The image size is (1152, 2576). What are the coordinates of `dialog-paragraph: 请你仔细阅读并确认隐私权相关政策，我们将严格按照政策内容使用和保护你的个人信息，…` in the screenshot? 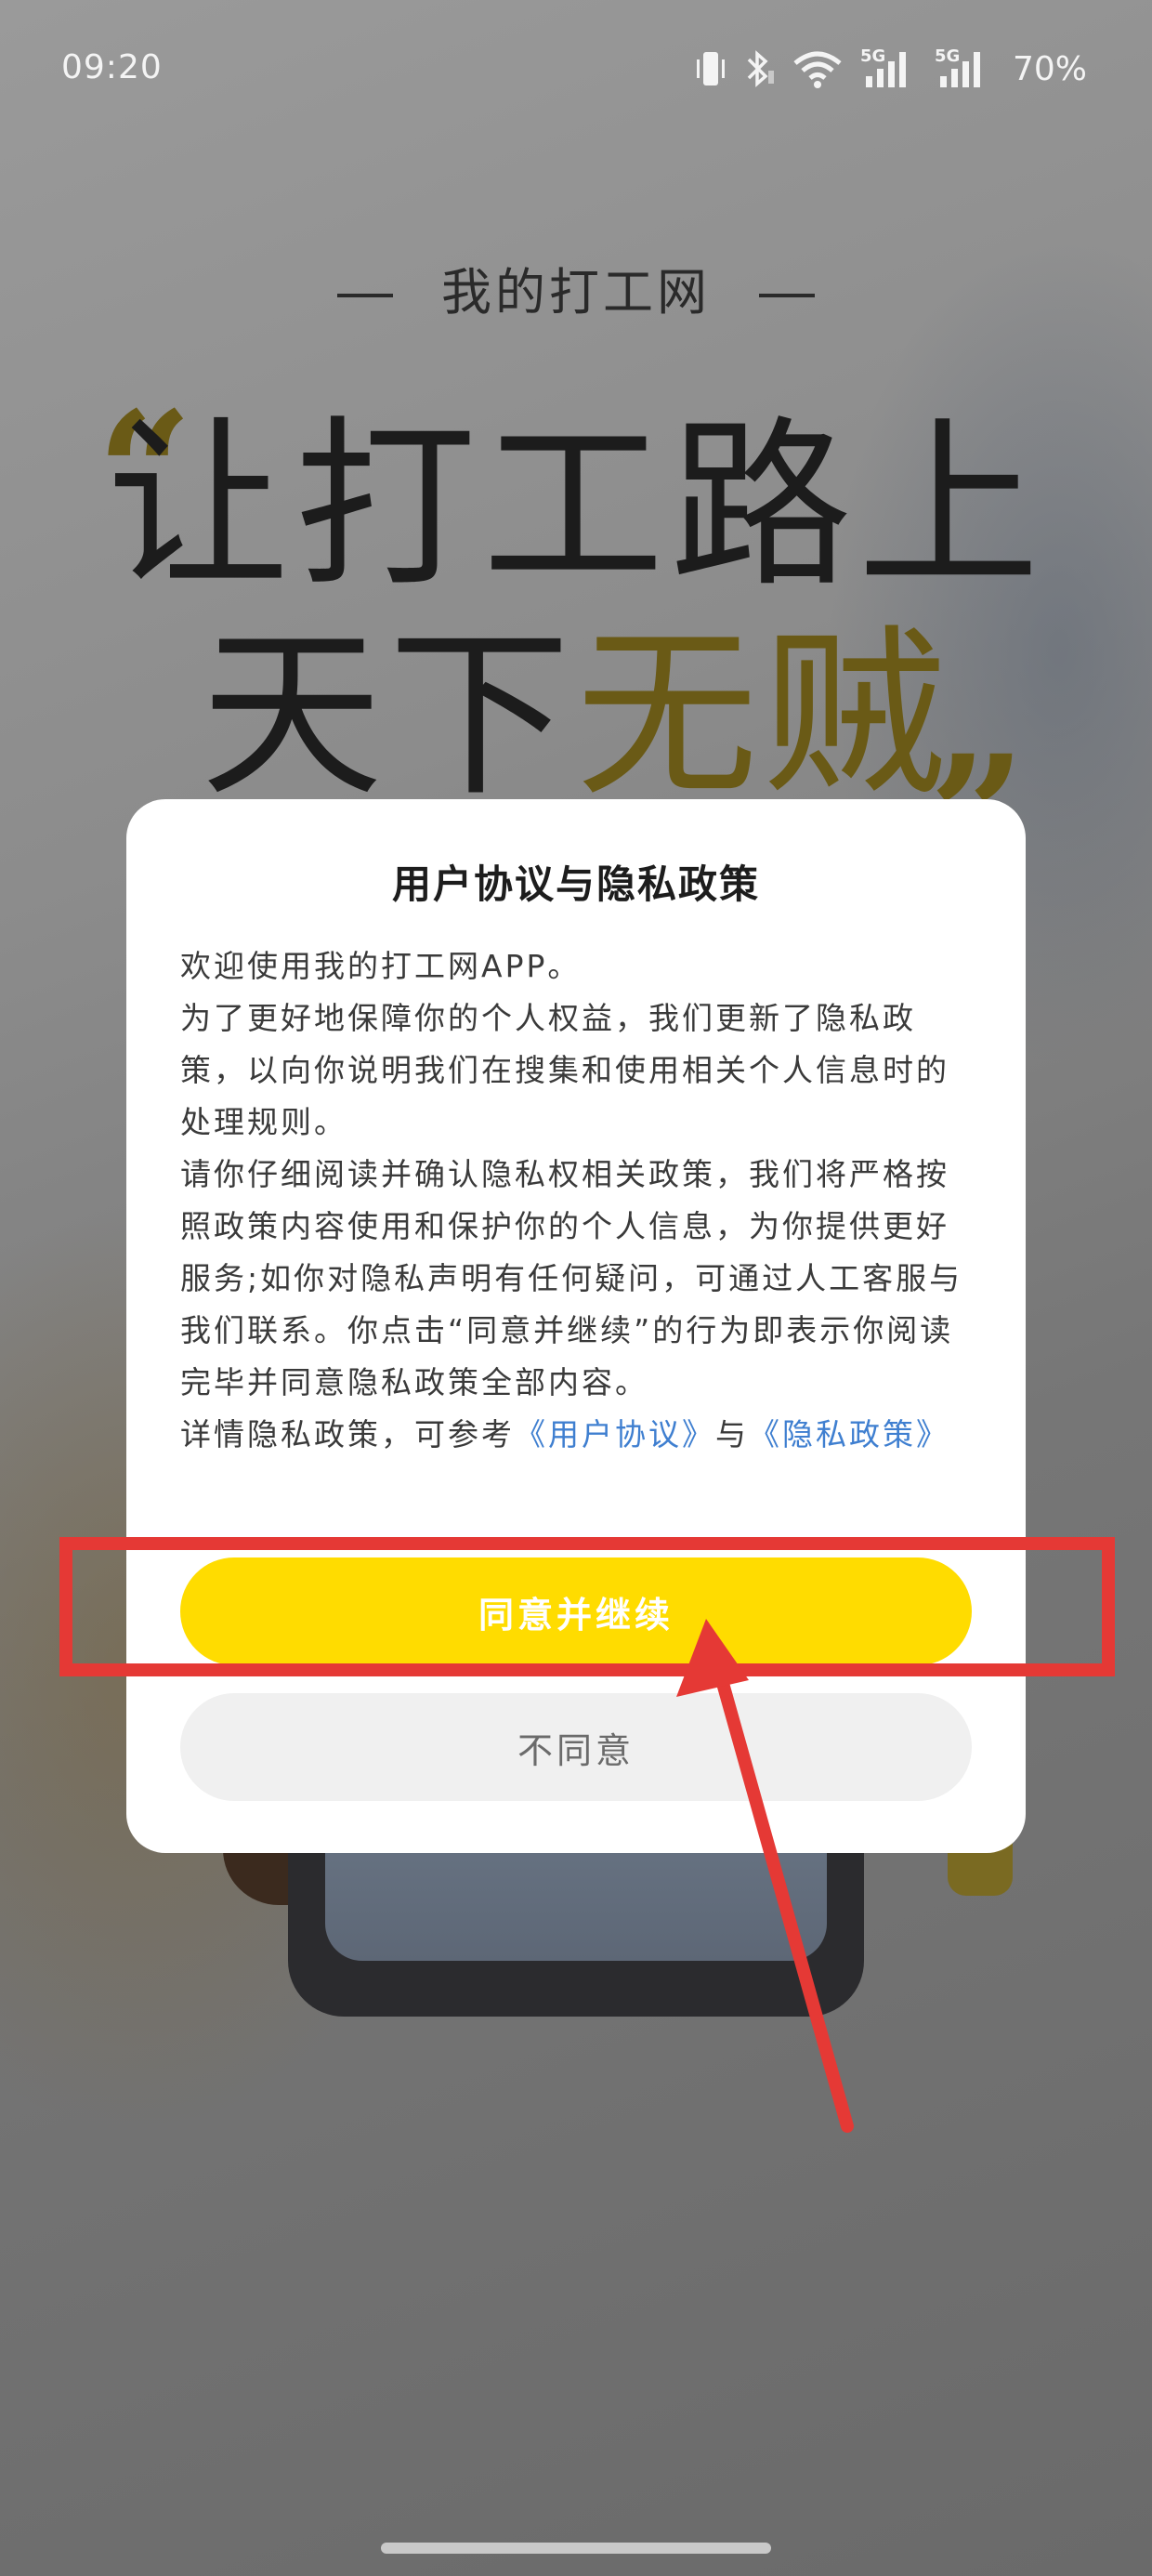 It's located at (571, 1278).